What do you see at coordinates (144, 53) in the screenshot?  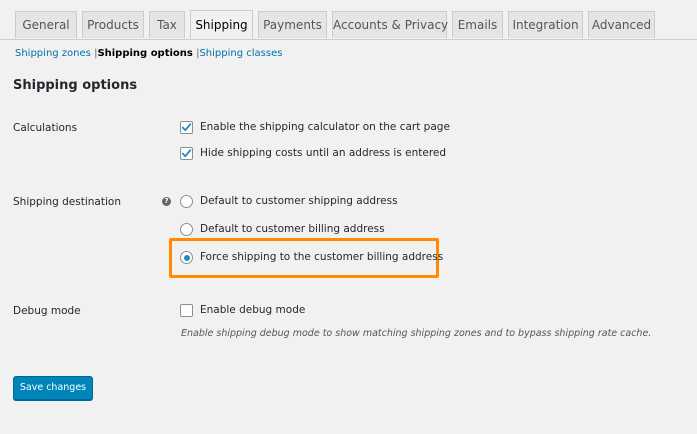 I see `subnav-shipping-options: Shipping options` at bounding box center [144, 53].